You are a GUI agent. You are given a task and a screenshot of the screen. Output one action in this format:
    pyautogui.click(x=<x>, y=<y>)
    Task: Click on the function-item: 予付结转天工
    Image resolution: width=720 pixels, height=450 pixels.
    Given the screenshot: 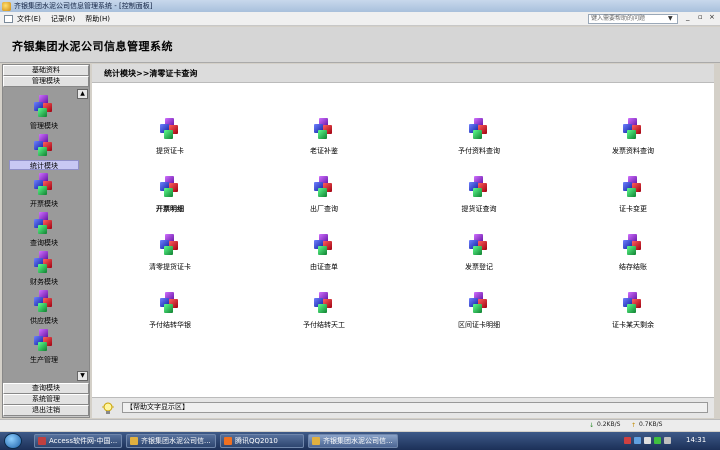 What is the action you would take?
    pyautogui.click(x=324, y=313)
    